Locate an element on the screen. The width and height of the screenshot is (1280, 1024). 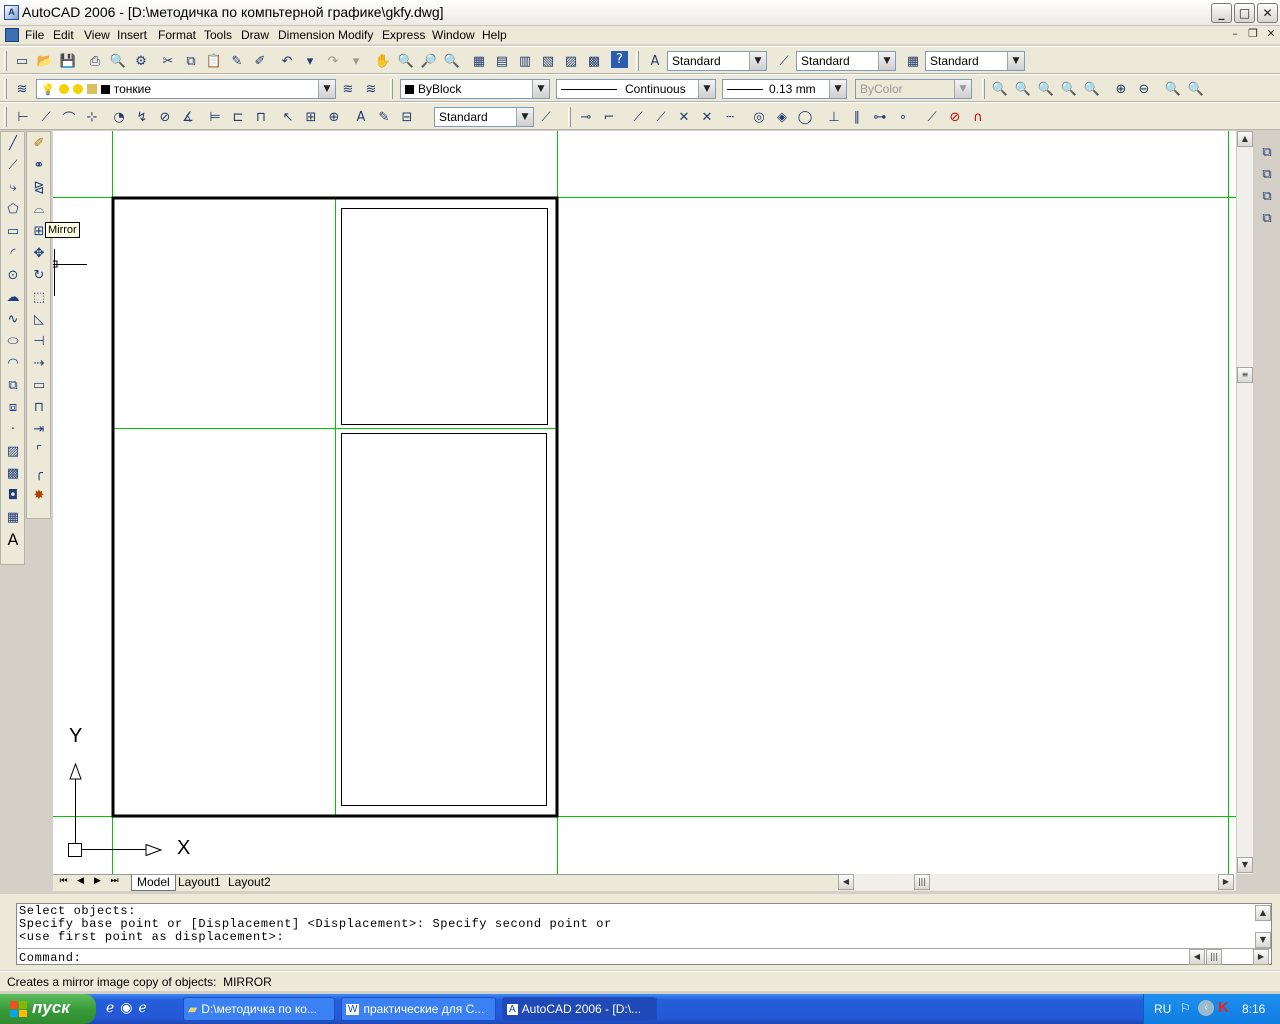
print-icon: ⎙ is located at coordinates (95, 61).